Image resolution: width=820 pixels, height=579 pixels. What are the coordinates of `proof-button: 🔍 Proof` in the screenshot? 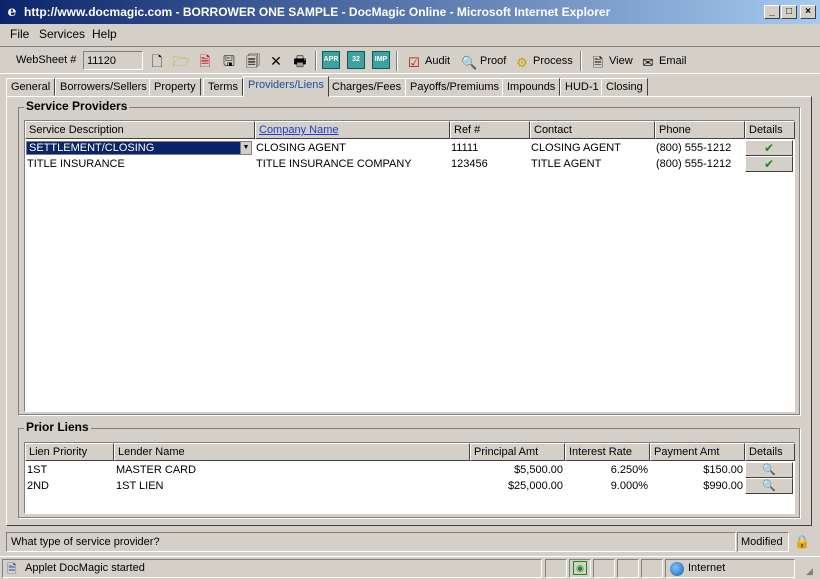 It's located at (483, 61).